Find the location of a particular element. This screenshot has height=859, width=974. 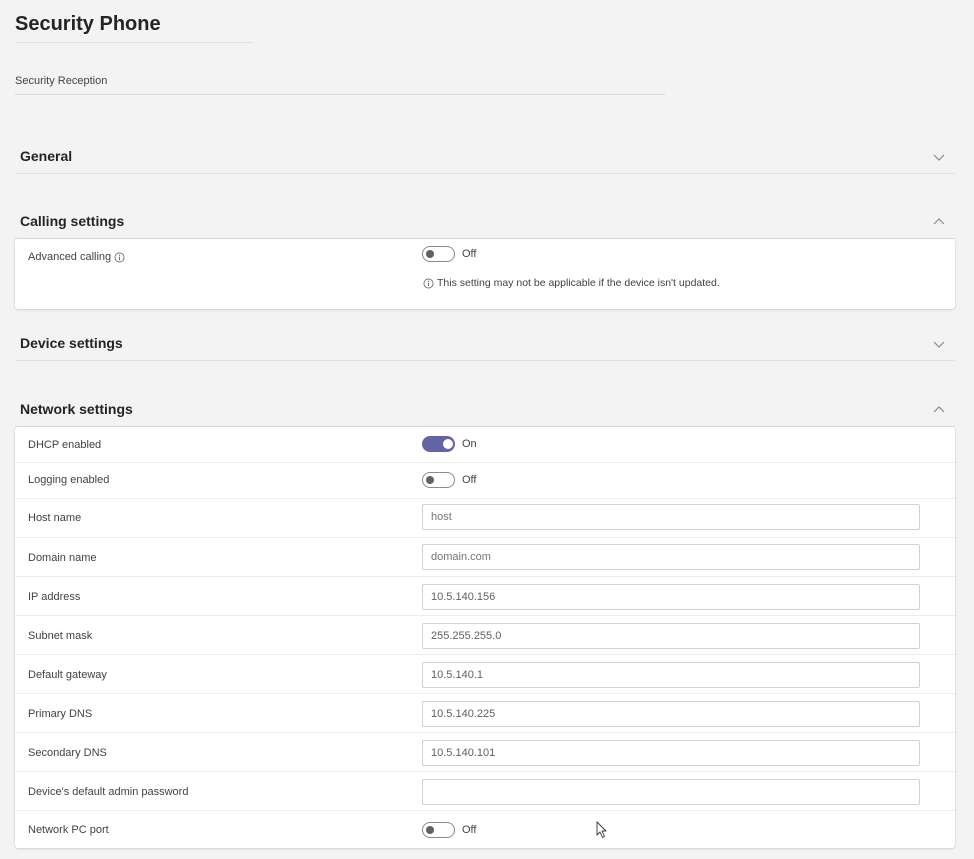

domain-name-label: Domain name is located at coordinates (62, 558).